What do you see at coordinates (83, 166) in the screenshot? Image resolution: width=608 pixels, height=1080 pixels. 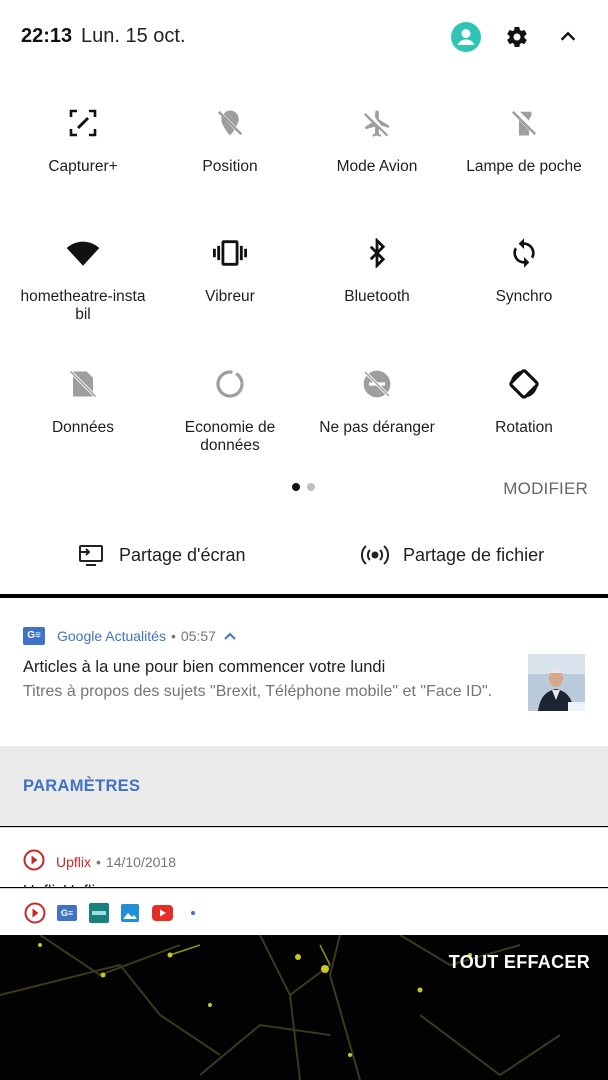 I see `tile-label: Capturer+` at bounding box center [83, 166].